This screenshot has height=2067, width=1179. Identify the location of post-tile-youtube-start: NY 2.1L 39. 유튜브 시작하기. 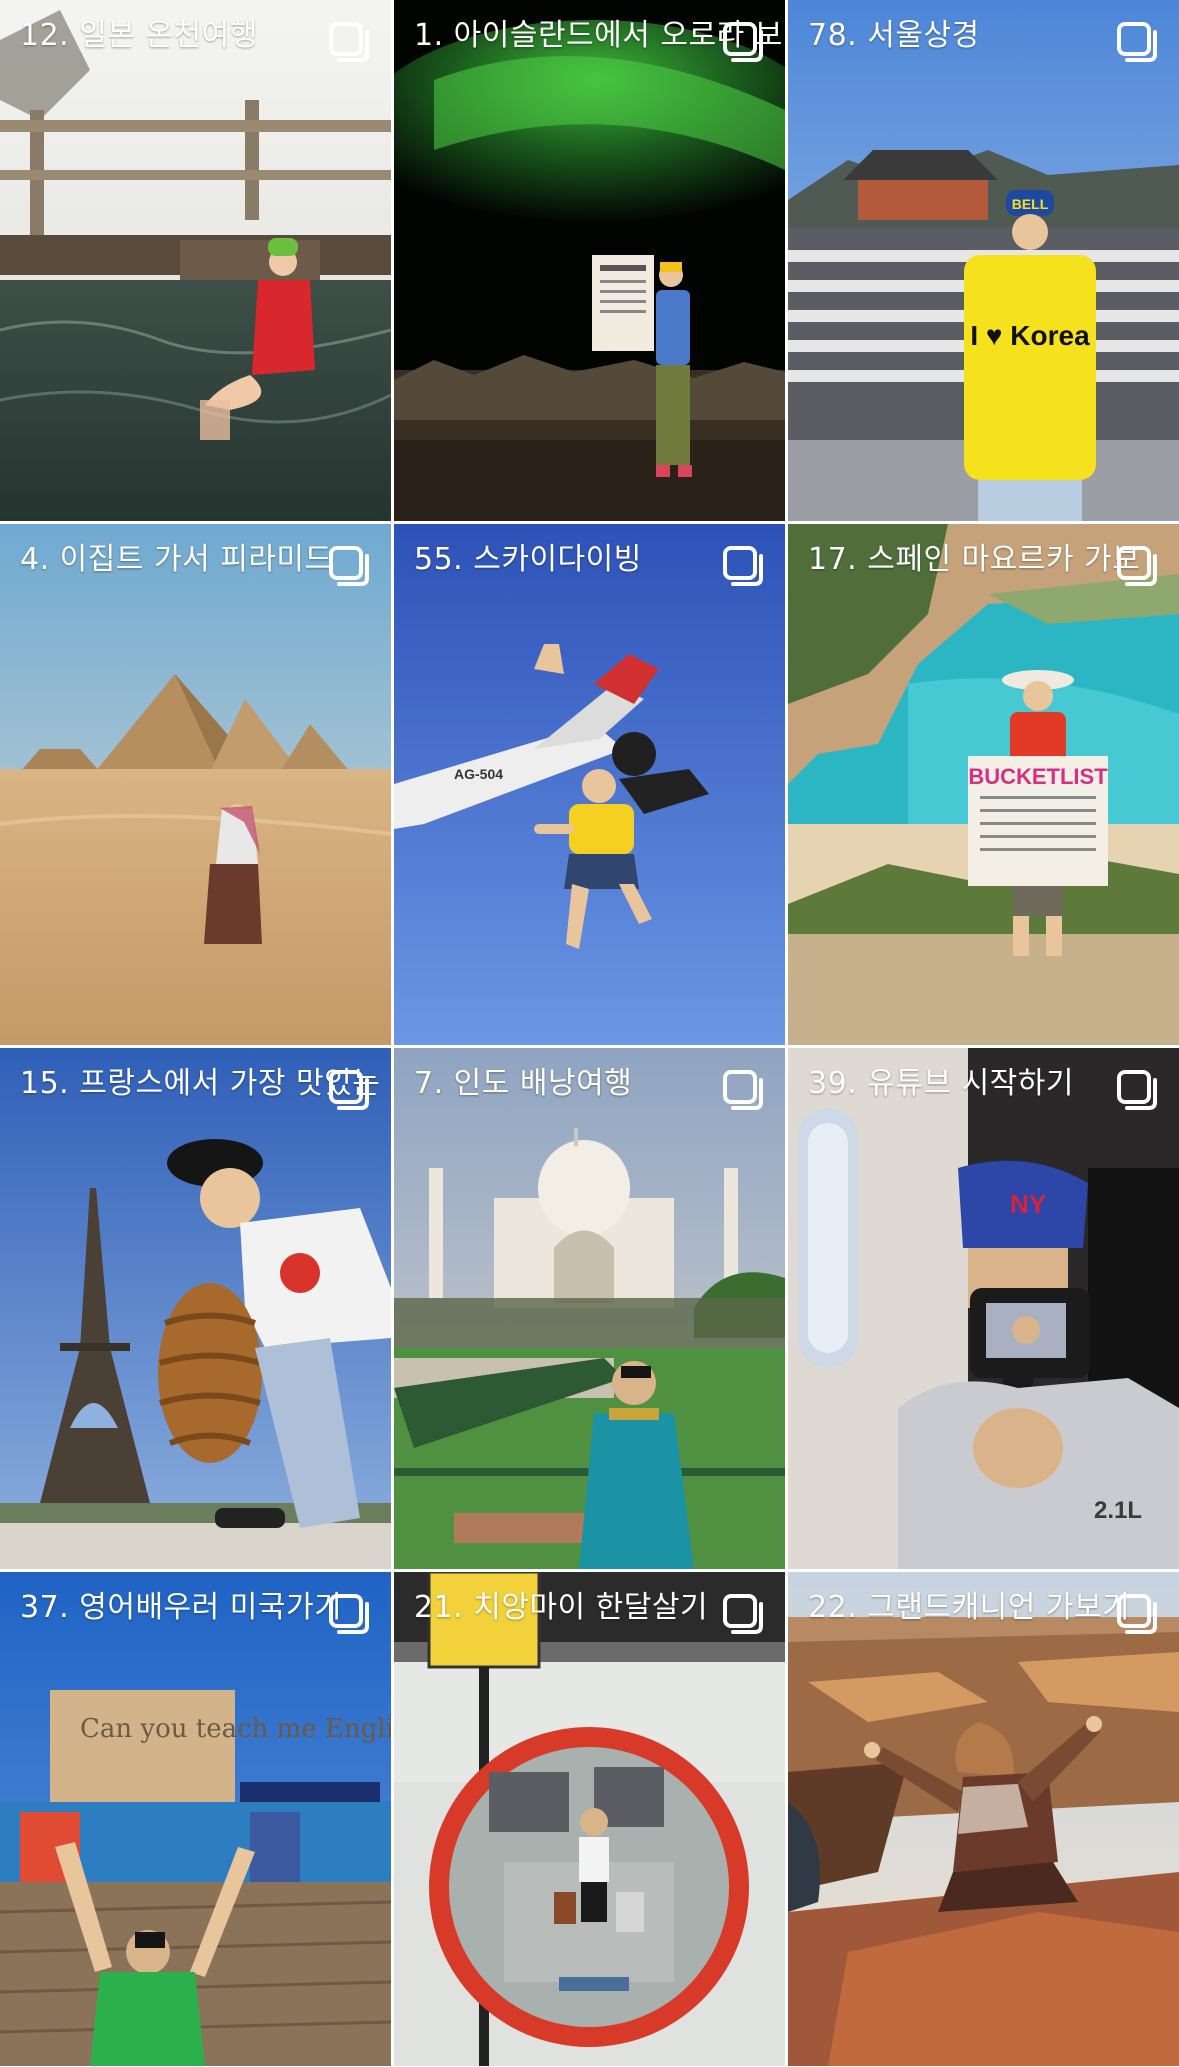
(983, 1308).